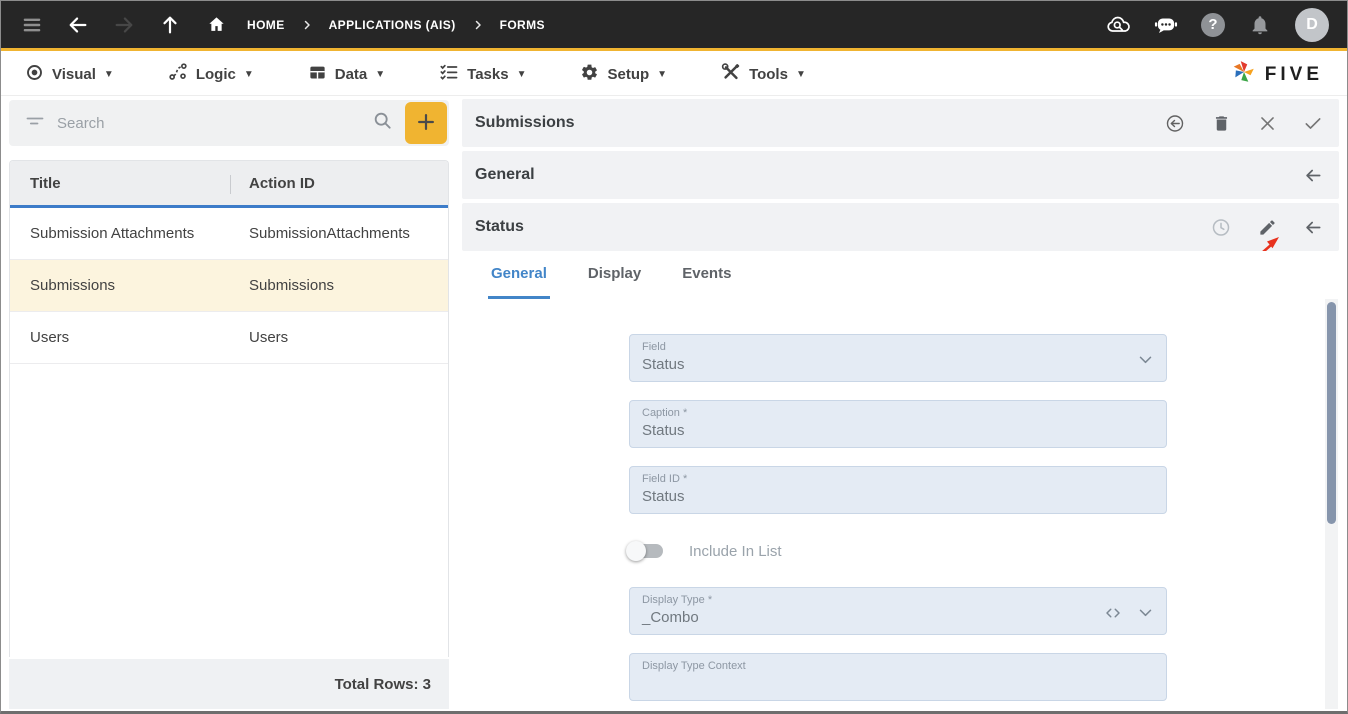 The width and height of the screenshot is (1348, 714). What do you see at coordinates (677, 600) in the screenshot?
I see `display-type-label: Display Type *` at bounding box center [677, 600].